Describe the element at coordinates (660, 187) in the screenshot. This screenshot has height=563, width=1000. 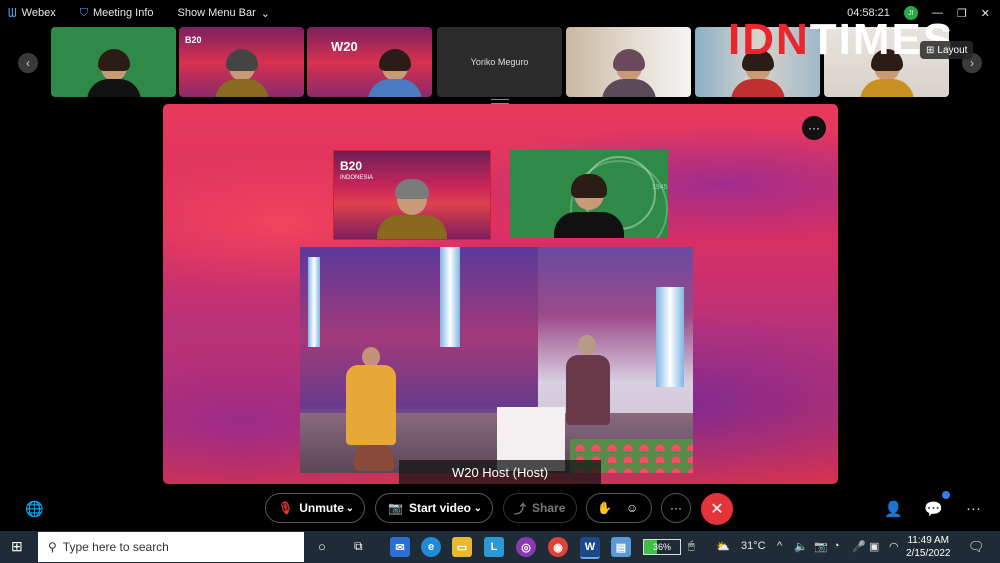
I see `seal-year-right: 1945` at that location.